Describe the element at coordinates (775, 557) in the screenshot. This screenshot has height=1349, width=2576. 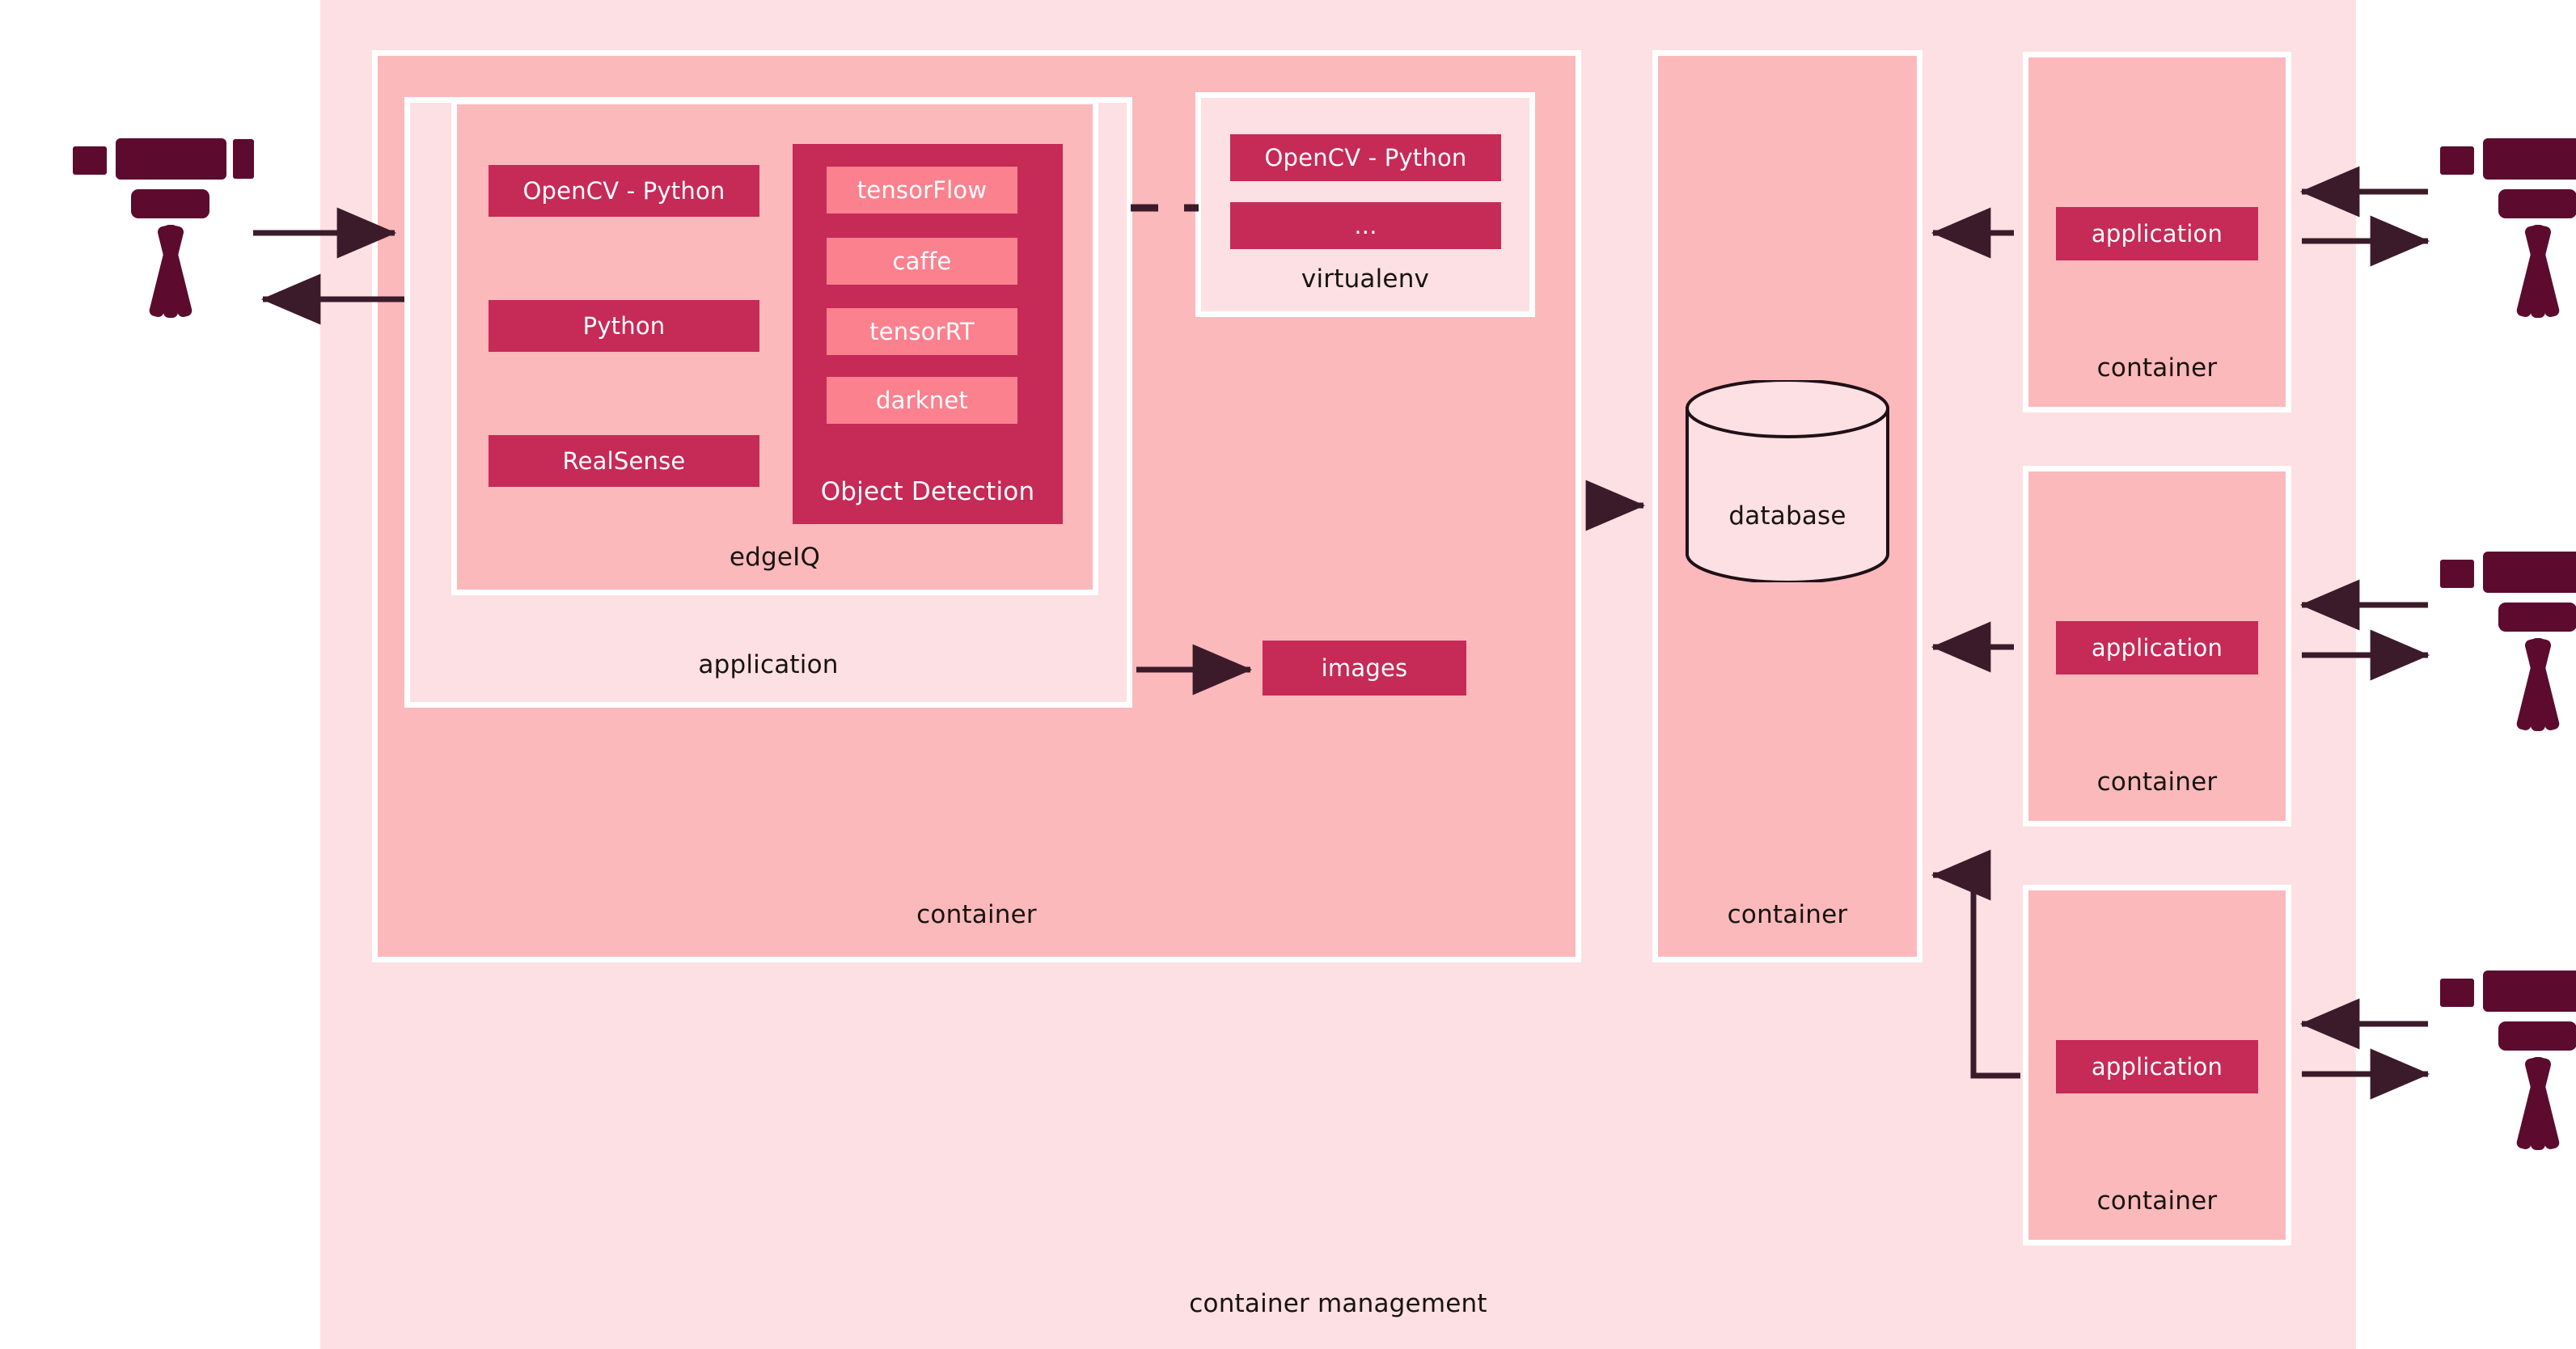
I see `edgeiq-panel-label: edgeIQ` at that location.